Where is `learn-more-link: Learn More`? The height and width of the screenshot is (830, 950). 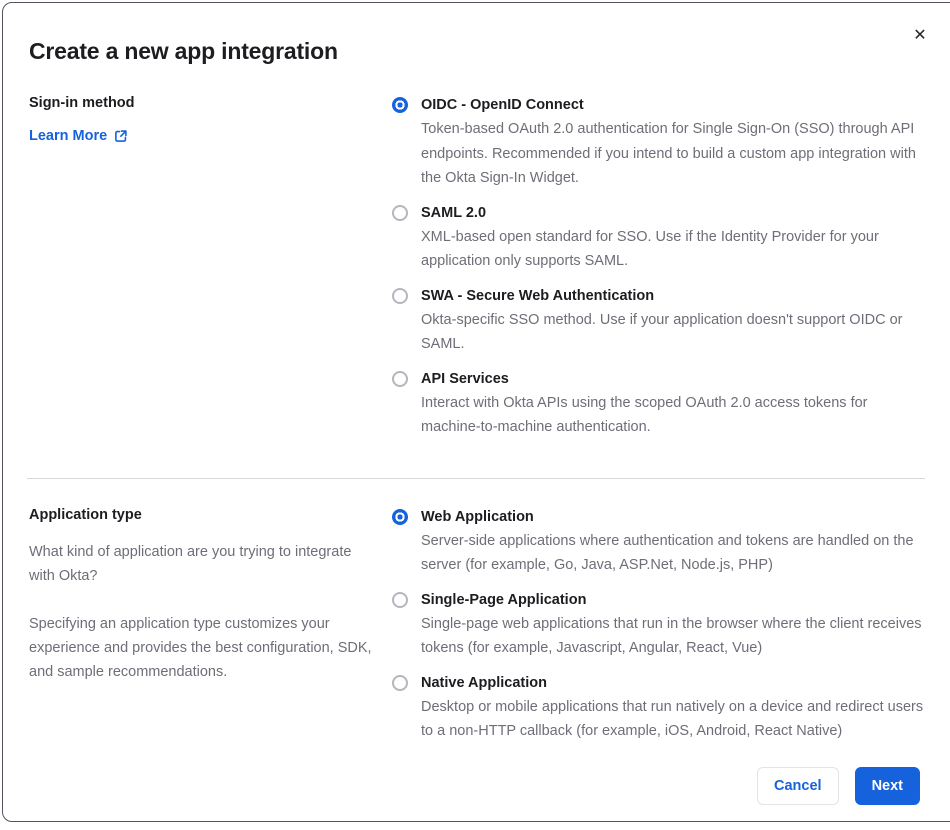 learn-more-link: Learn More is located at coordinates (78, 136).